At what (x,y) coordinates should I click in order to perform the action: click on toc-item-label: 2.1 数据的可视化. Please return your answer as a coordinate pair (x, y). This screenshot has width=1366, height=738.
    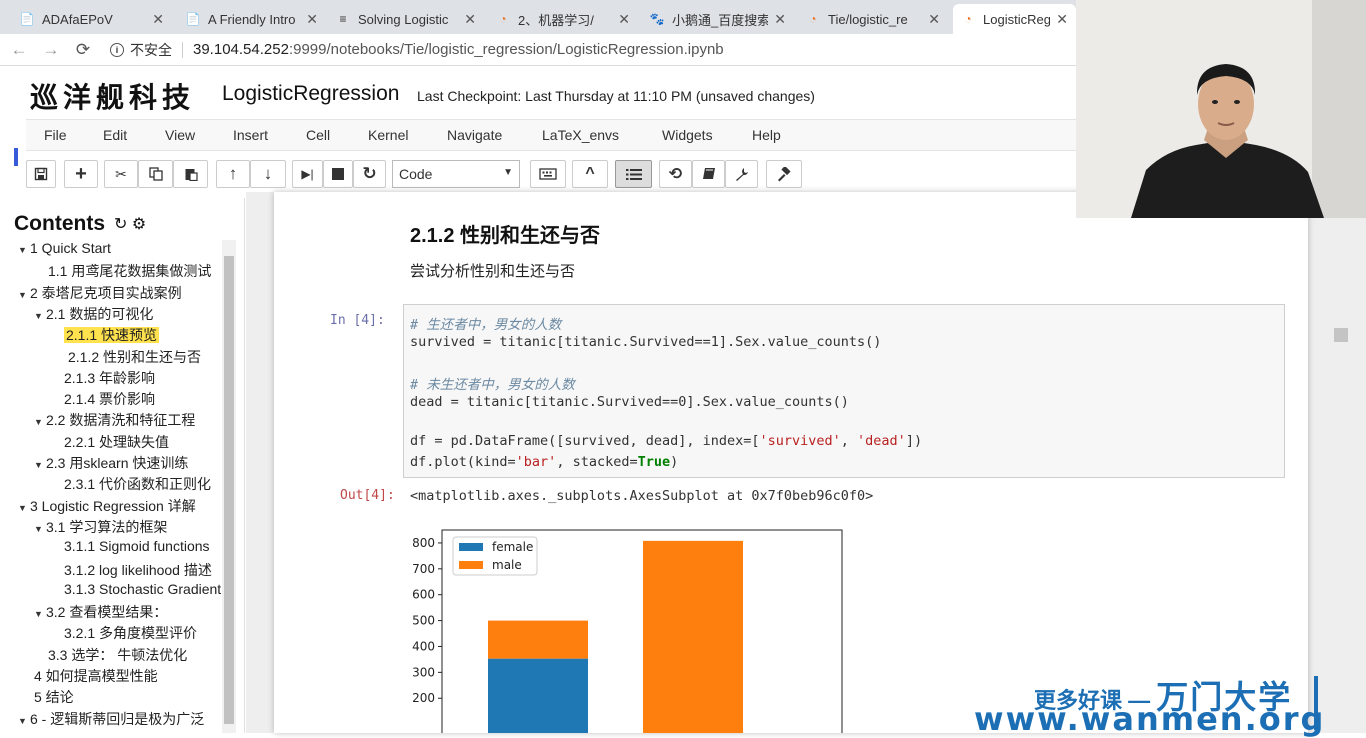
    Looking at the image, I should click on (100, 313).